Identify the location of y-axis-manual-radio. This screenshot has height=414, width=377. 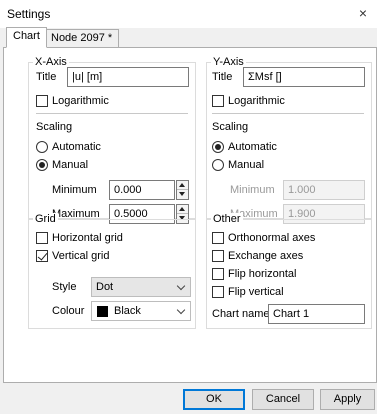
(218, 165).